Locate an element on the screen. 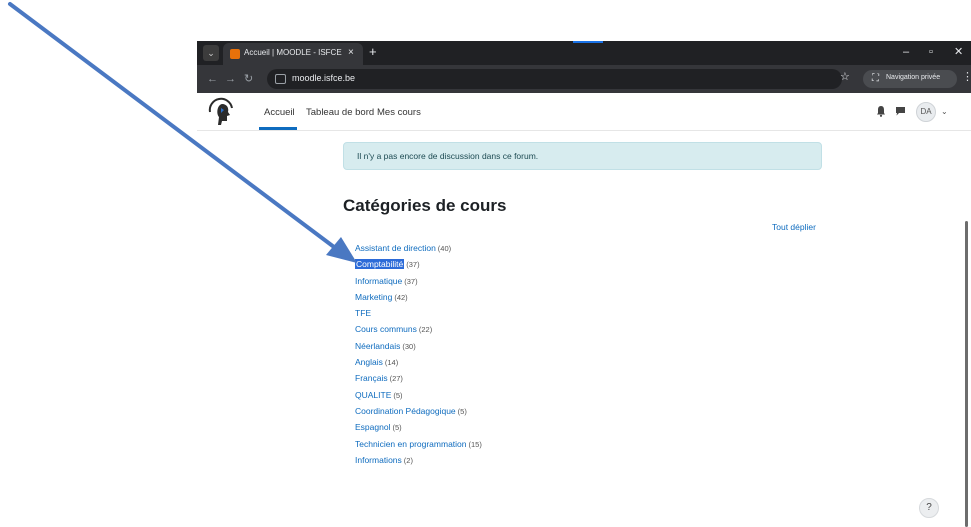 The width and height of the screenshot is (971, 527). category-item: Informatique (37) is located at coordinates (418, 281).